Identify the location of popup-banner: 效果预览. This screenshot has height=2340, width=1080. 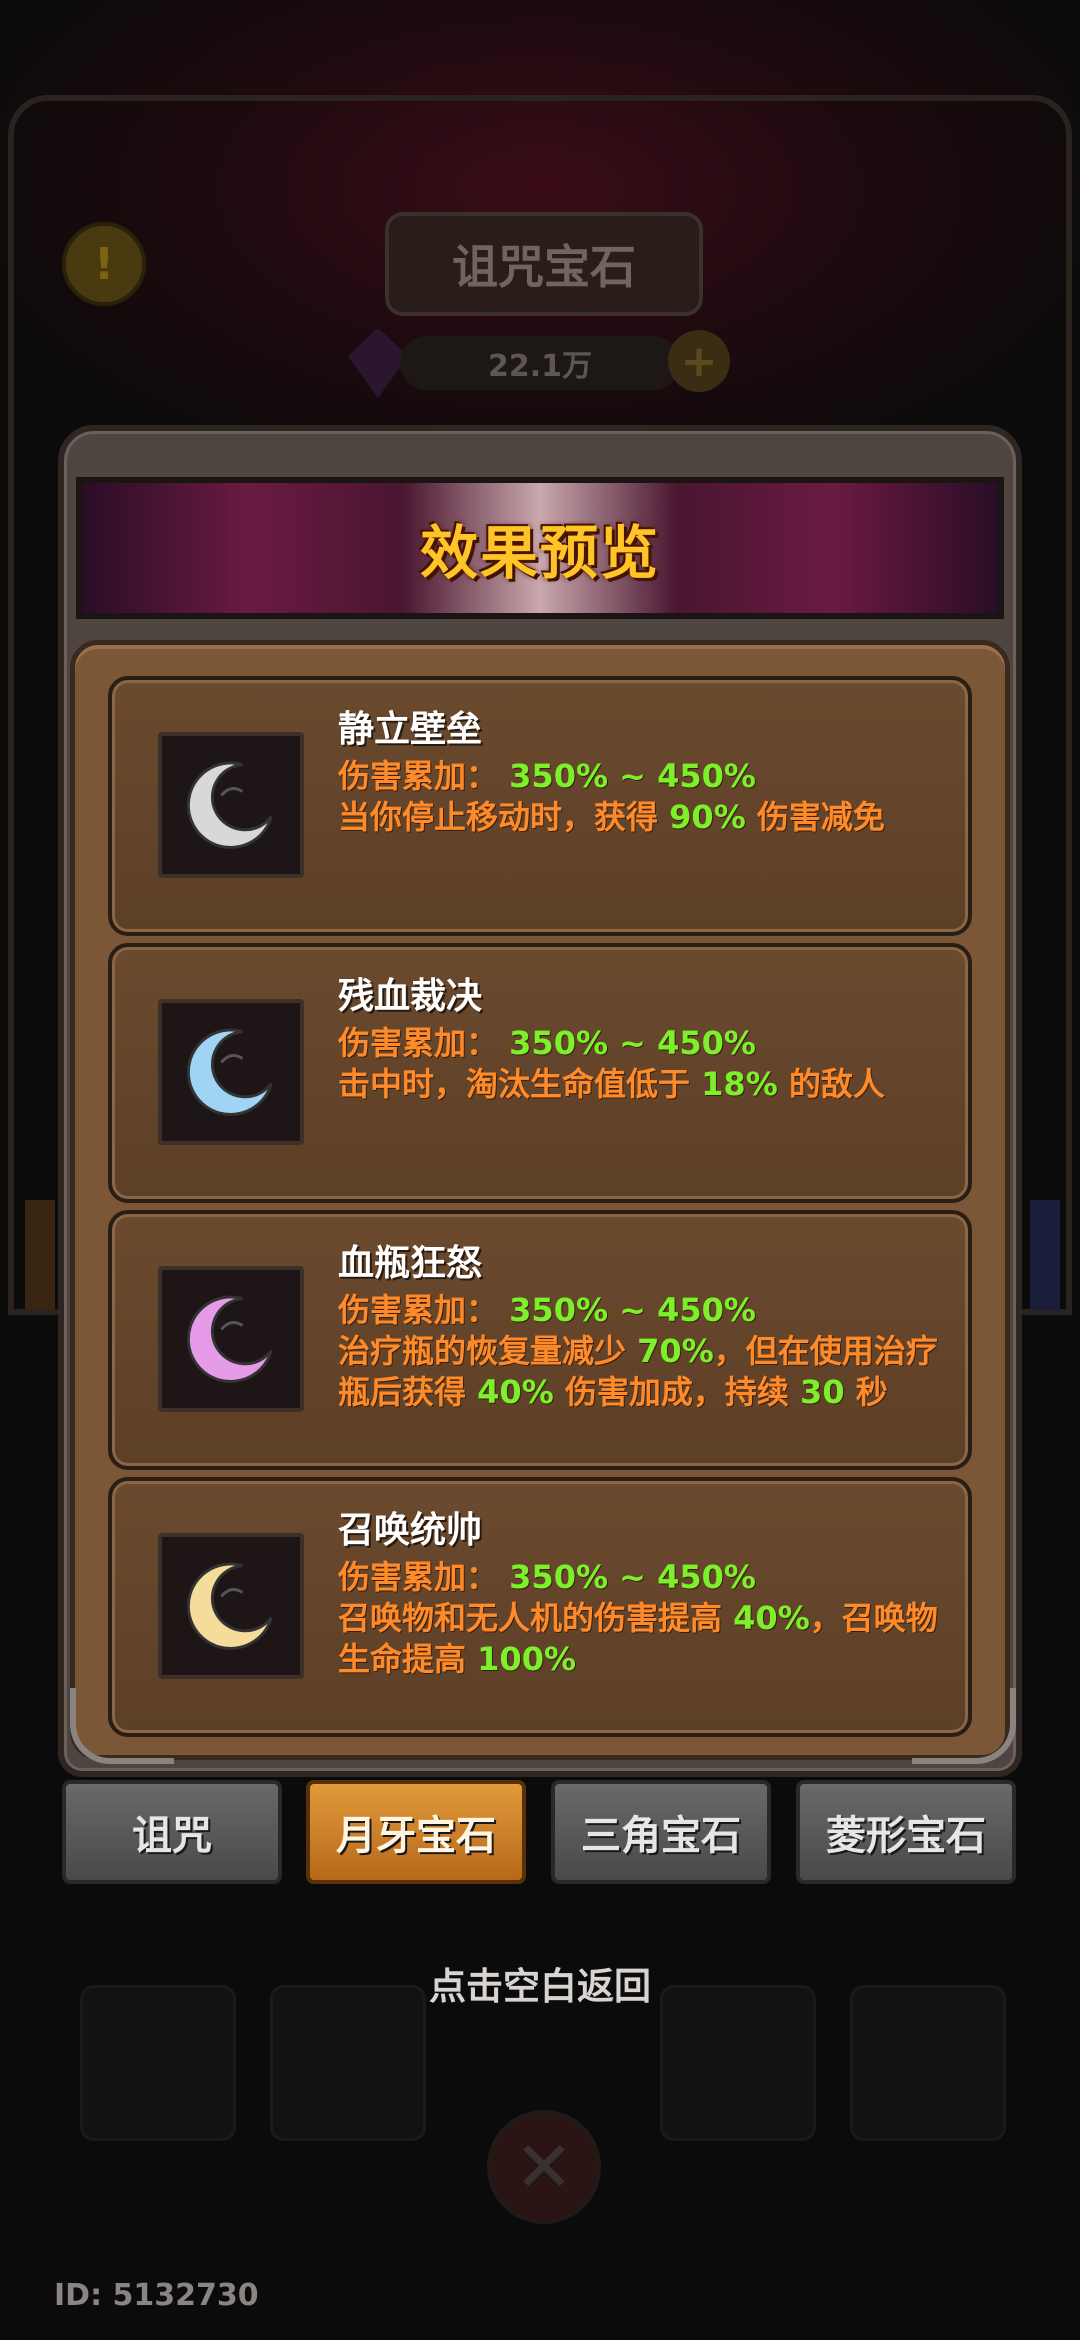
(540, 548).